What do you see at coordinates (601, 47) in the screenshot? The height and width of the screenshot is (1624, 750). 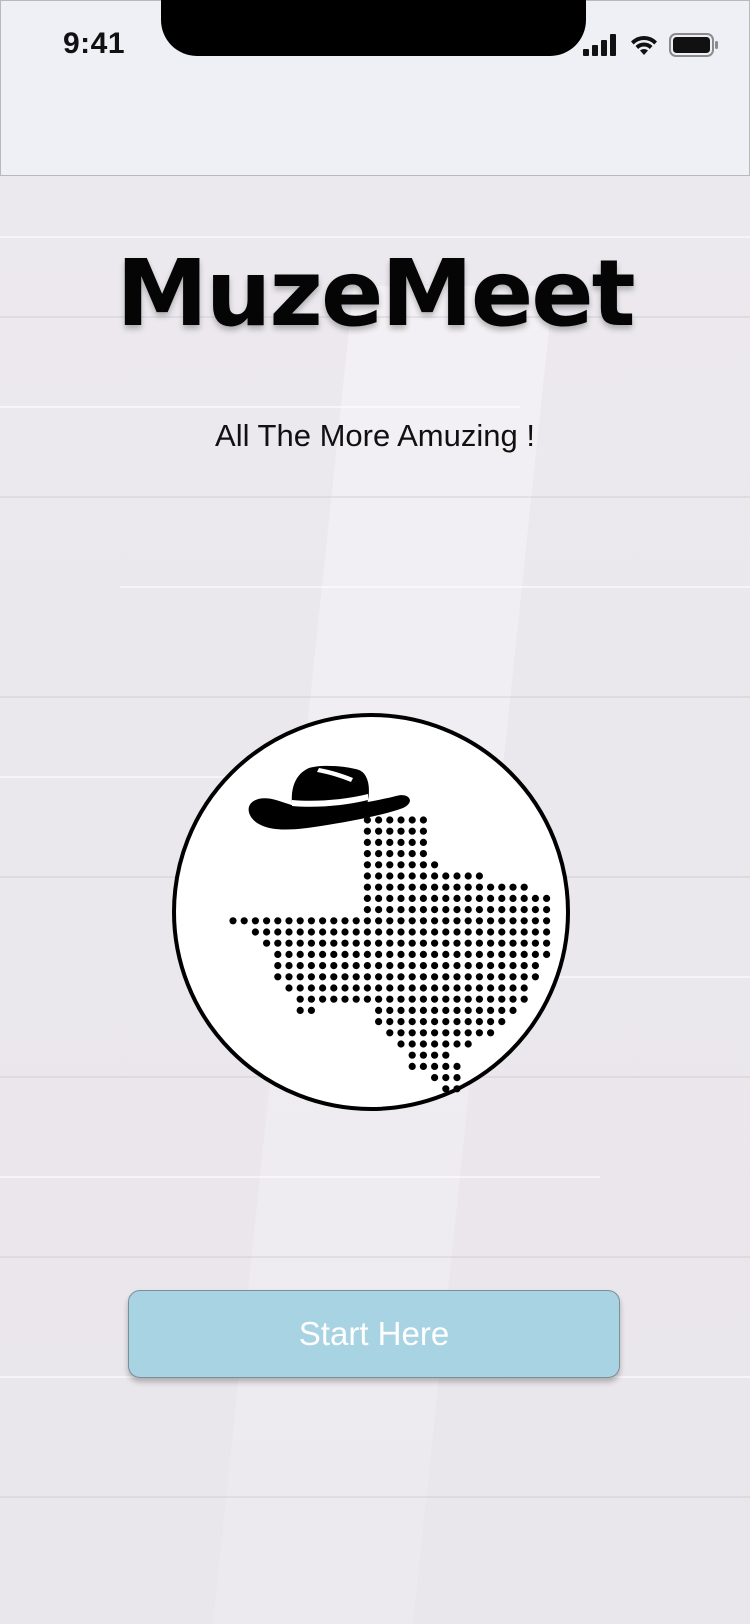 I see `cellular-signal-icon` at bounding box center [601, 47].